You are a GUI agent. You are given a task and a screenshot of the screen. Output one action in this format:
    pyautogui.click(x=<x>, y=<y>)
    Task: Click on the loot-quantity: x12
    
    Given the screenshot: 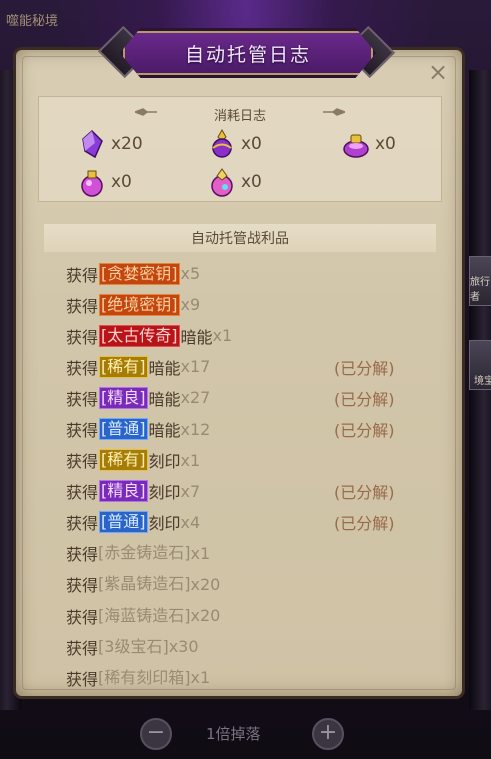 What is the action you would take?
    pyautogui.click(x=195, y=429)
    